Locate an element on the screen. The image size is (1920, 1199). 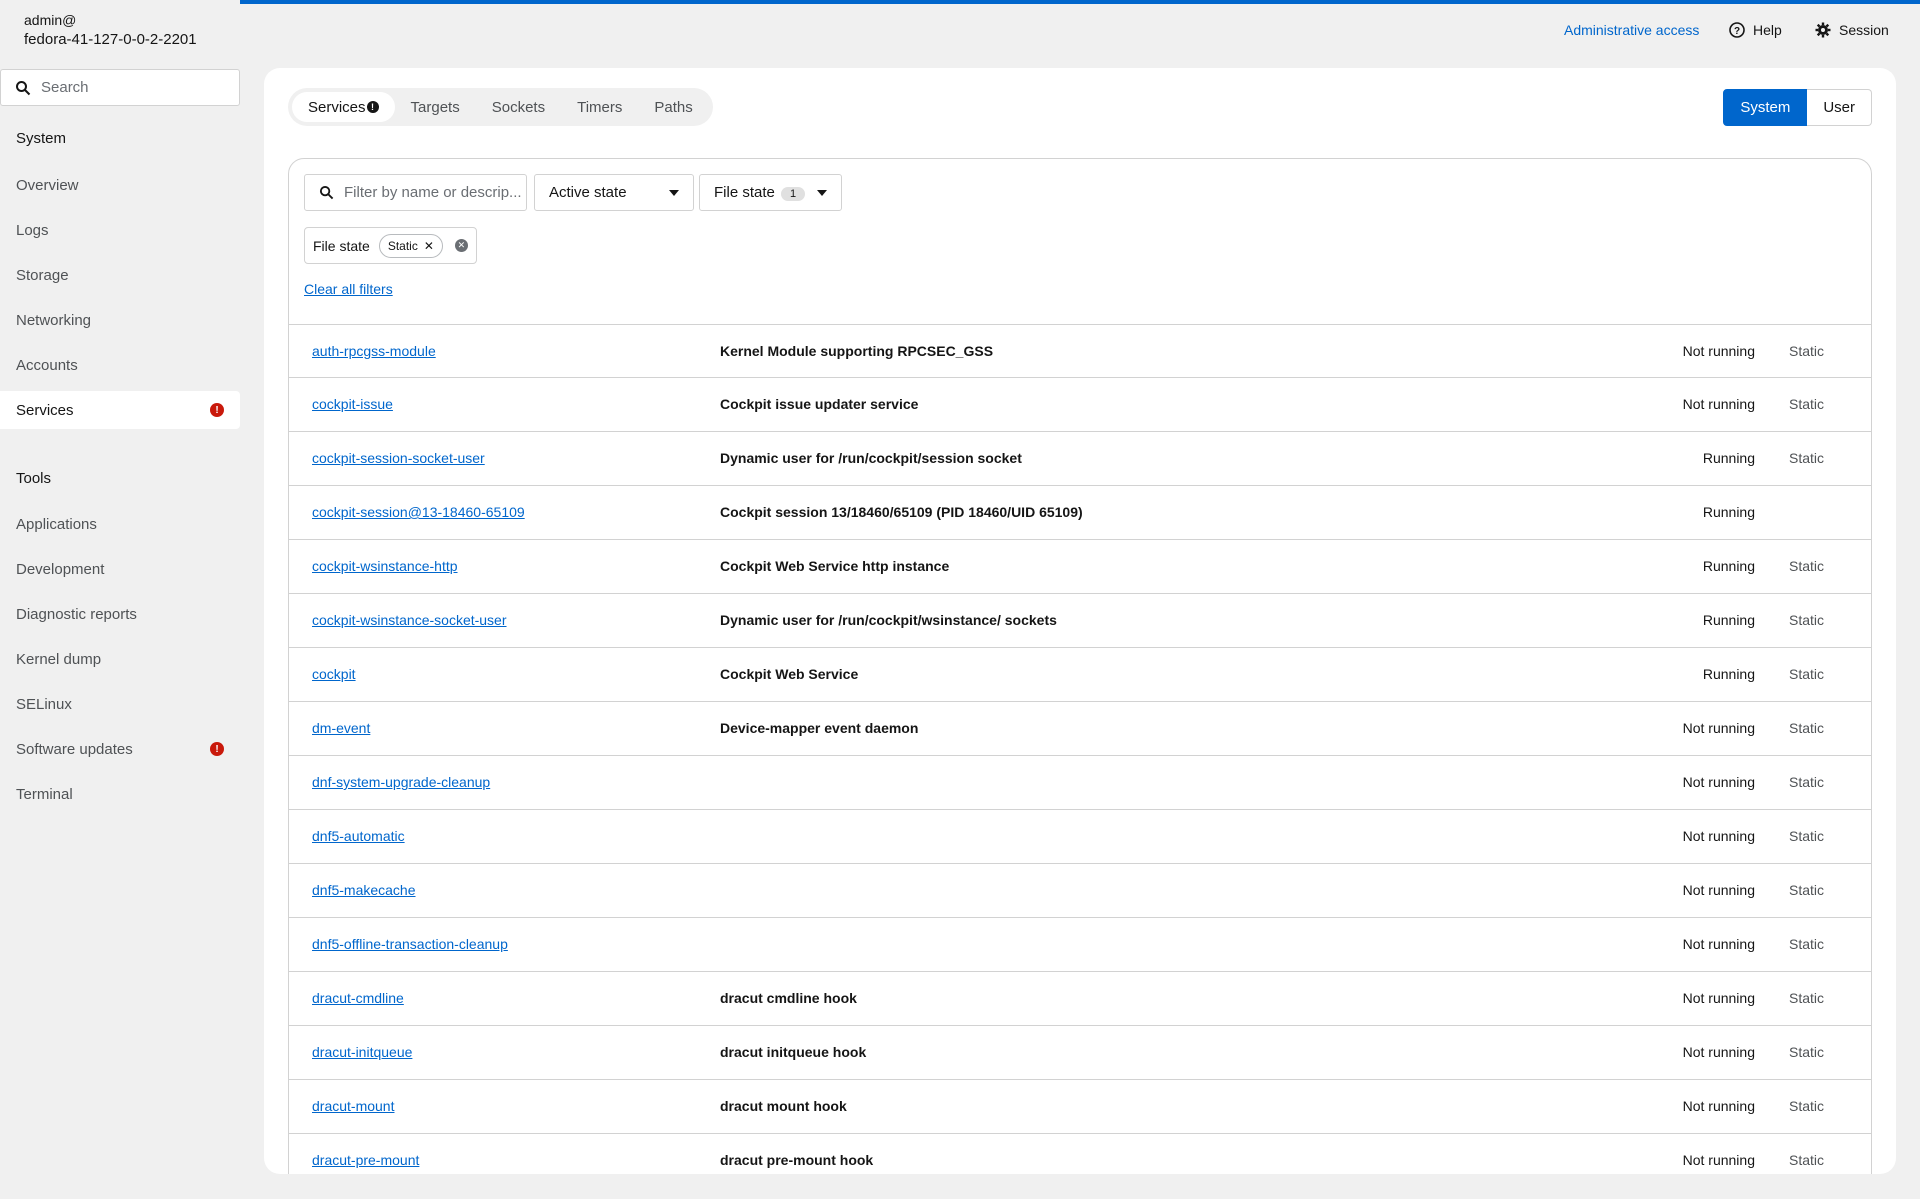
tab-targets: Targets is located at coordinates (435, 107).